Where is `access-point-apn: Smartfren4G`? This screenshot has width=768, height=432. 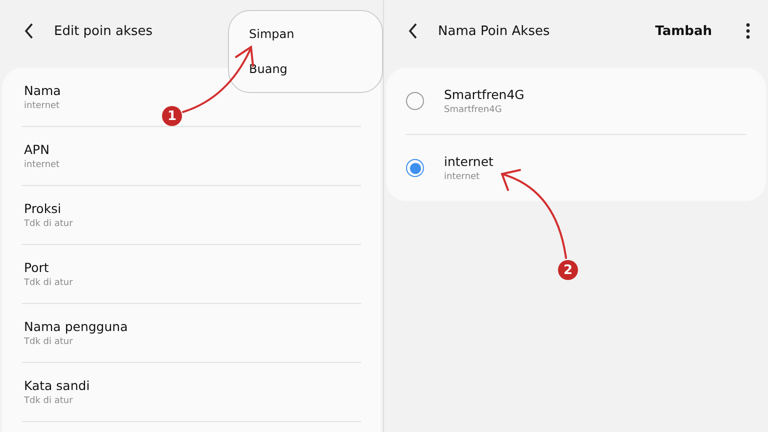 access-point-apn: Smartfren4G is located at coordinates (473, 110).